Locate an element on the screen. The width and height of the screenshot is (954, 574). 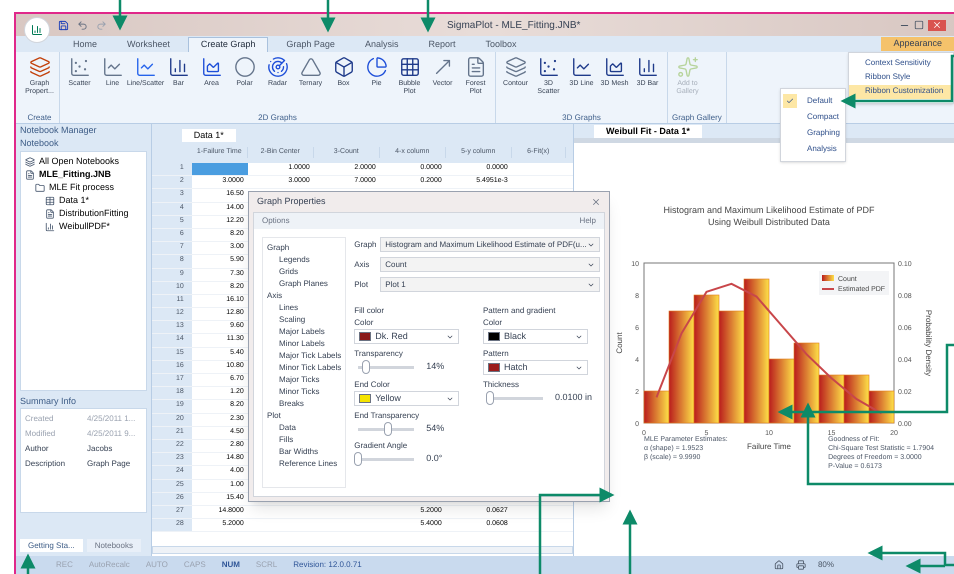
document-tab: Weibull Fit - Data 1* is located at coordinates (648, 131).